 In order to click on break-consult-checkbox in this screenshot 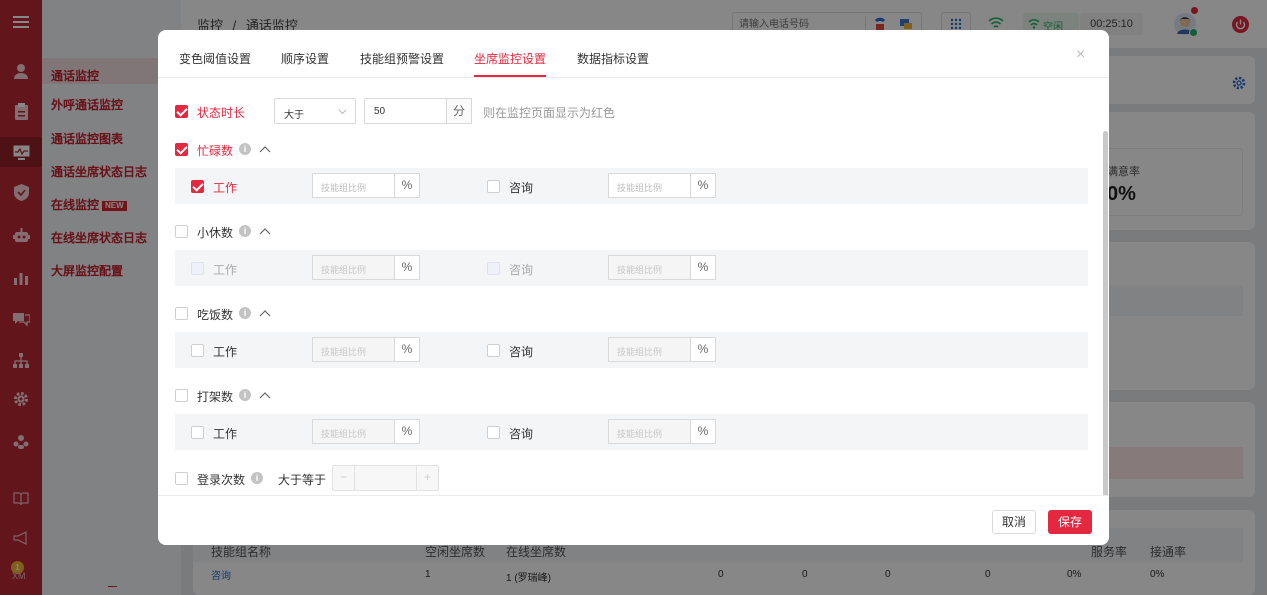, I will do `click(493, 268)`.